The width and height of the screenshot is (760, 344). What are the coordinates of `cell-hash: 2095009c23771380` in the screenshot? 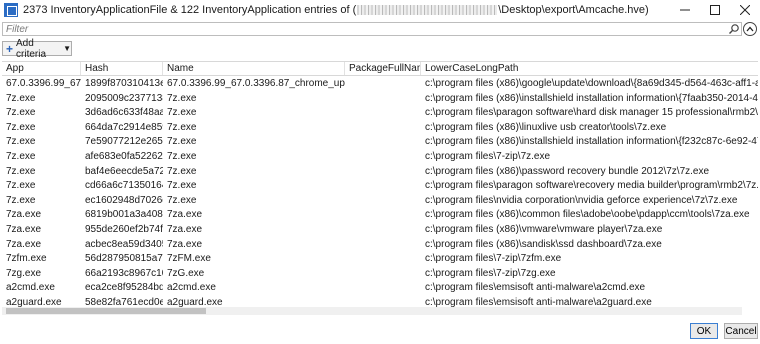 It's located at (124, 98).